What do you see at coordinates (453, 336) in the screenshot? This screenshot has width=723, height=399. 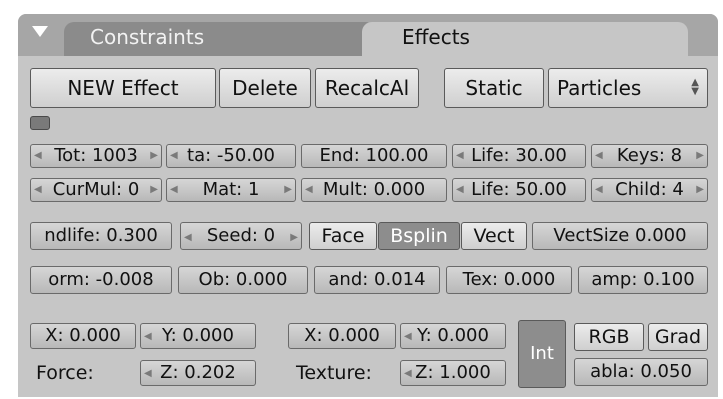 I see `texture-y-field: ◀ Y: 0.000` at bounding box center [453, 336].